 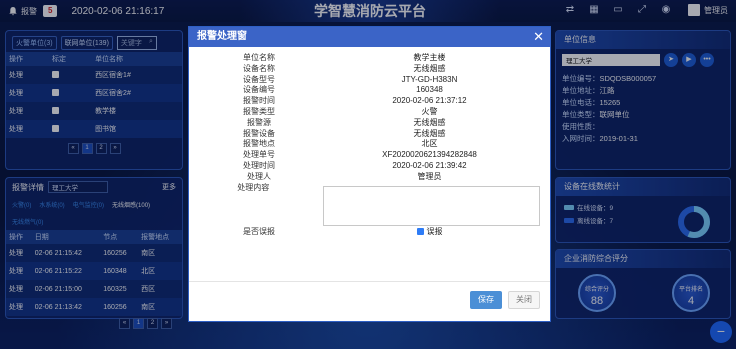 I want to click on content-textarea, so click(x=431, y=205).